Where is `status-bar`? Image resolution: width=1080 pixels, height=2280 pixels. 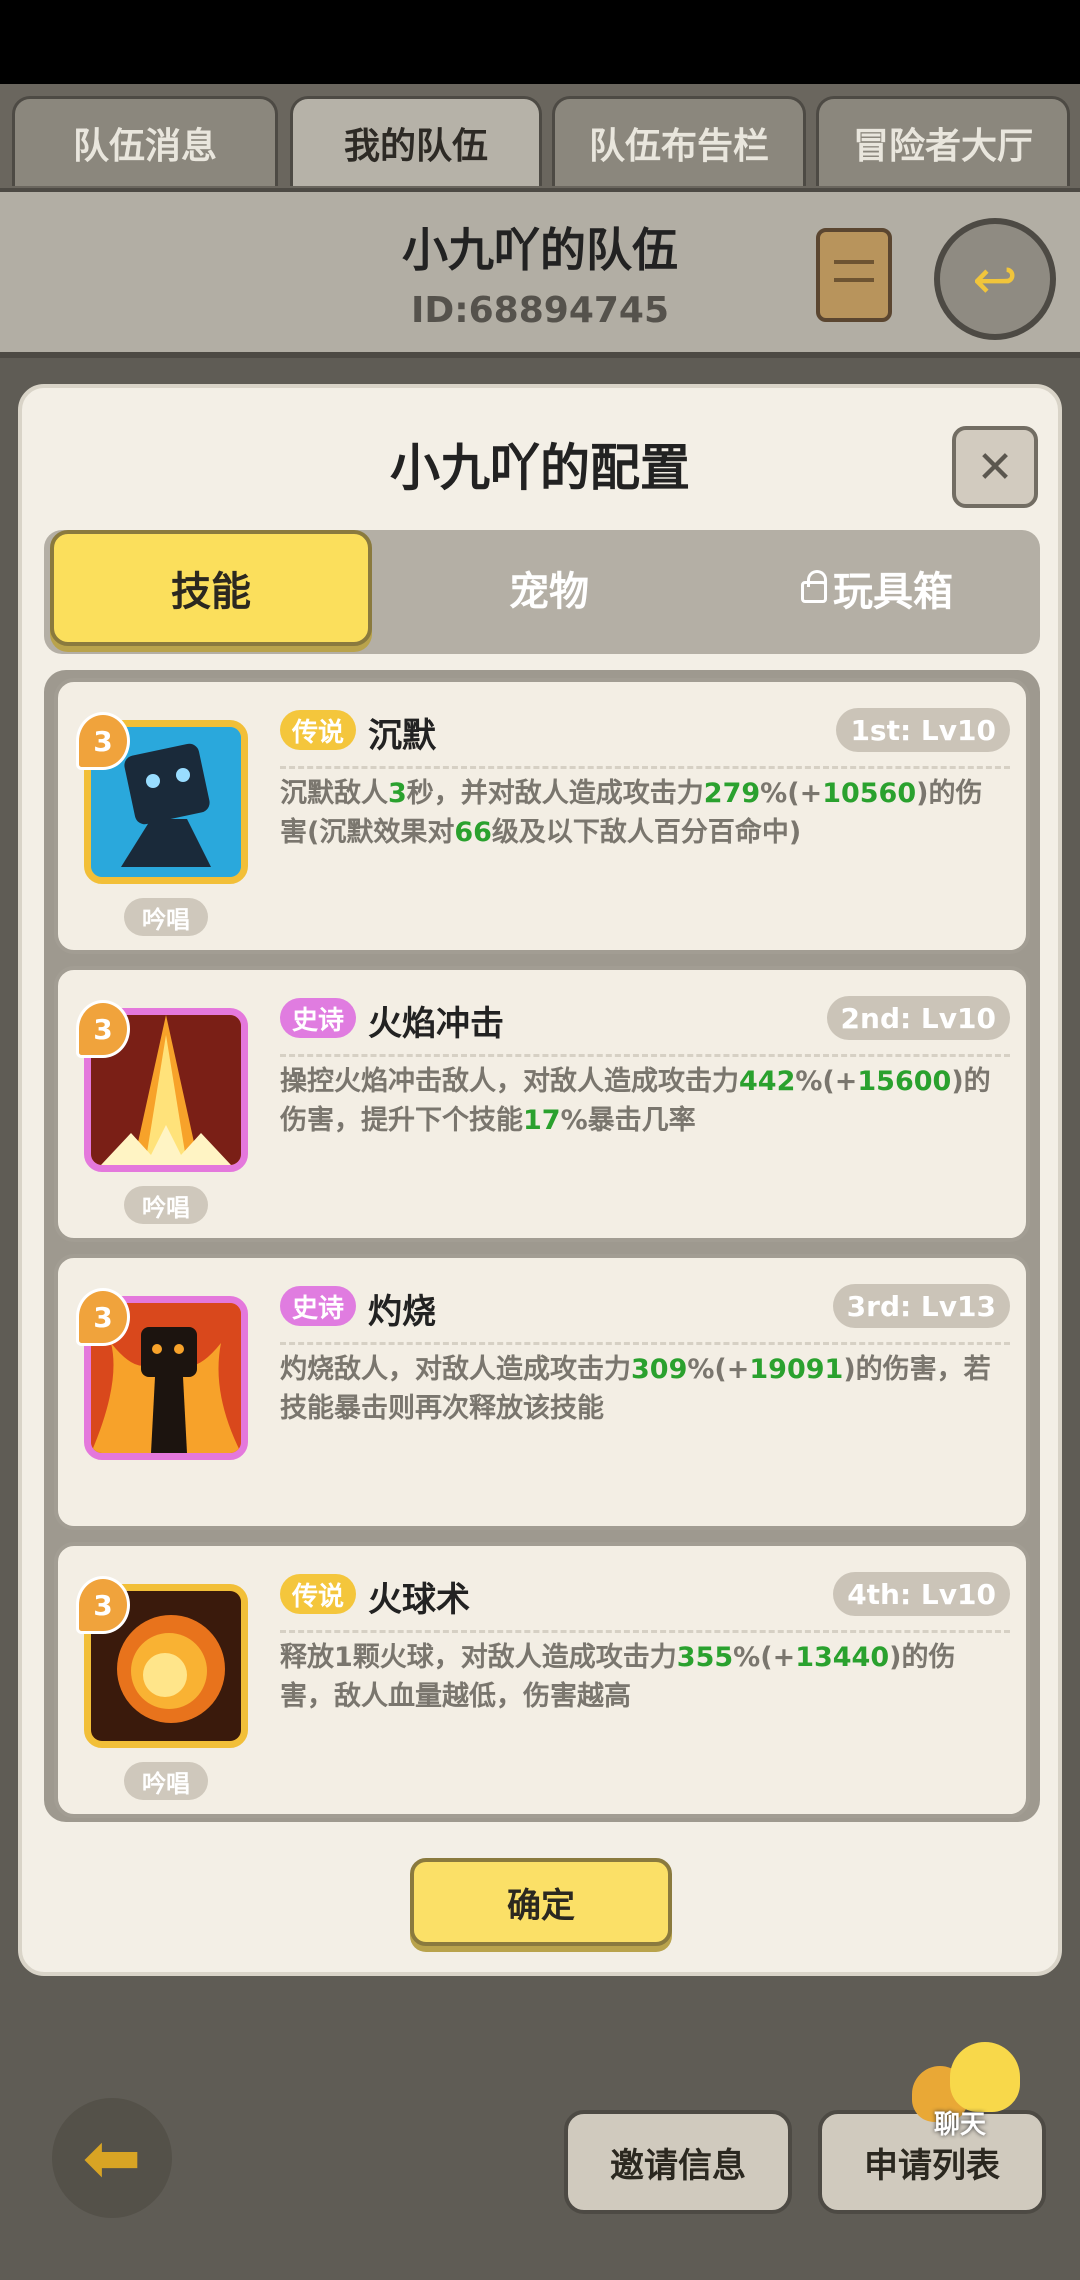
status-bar is located at coordinates (540, 42).